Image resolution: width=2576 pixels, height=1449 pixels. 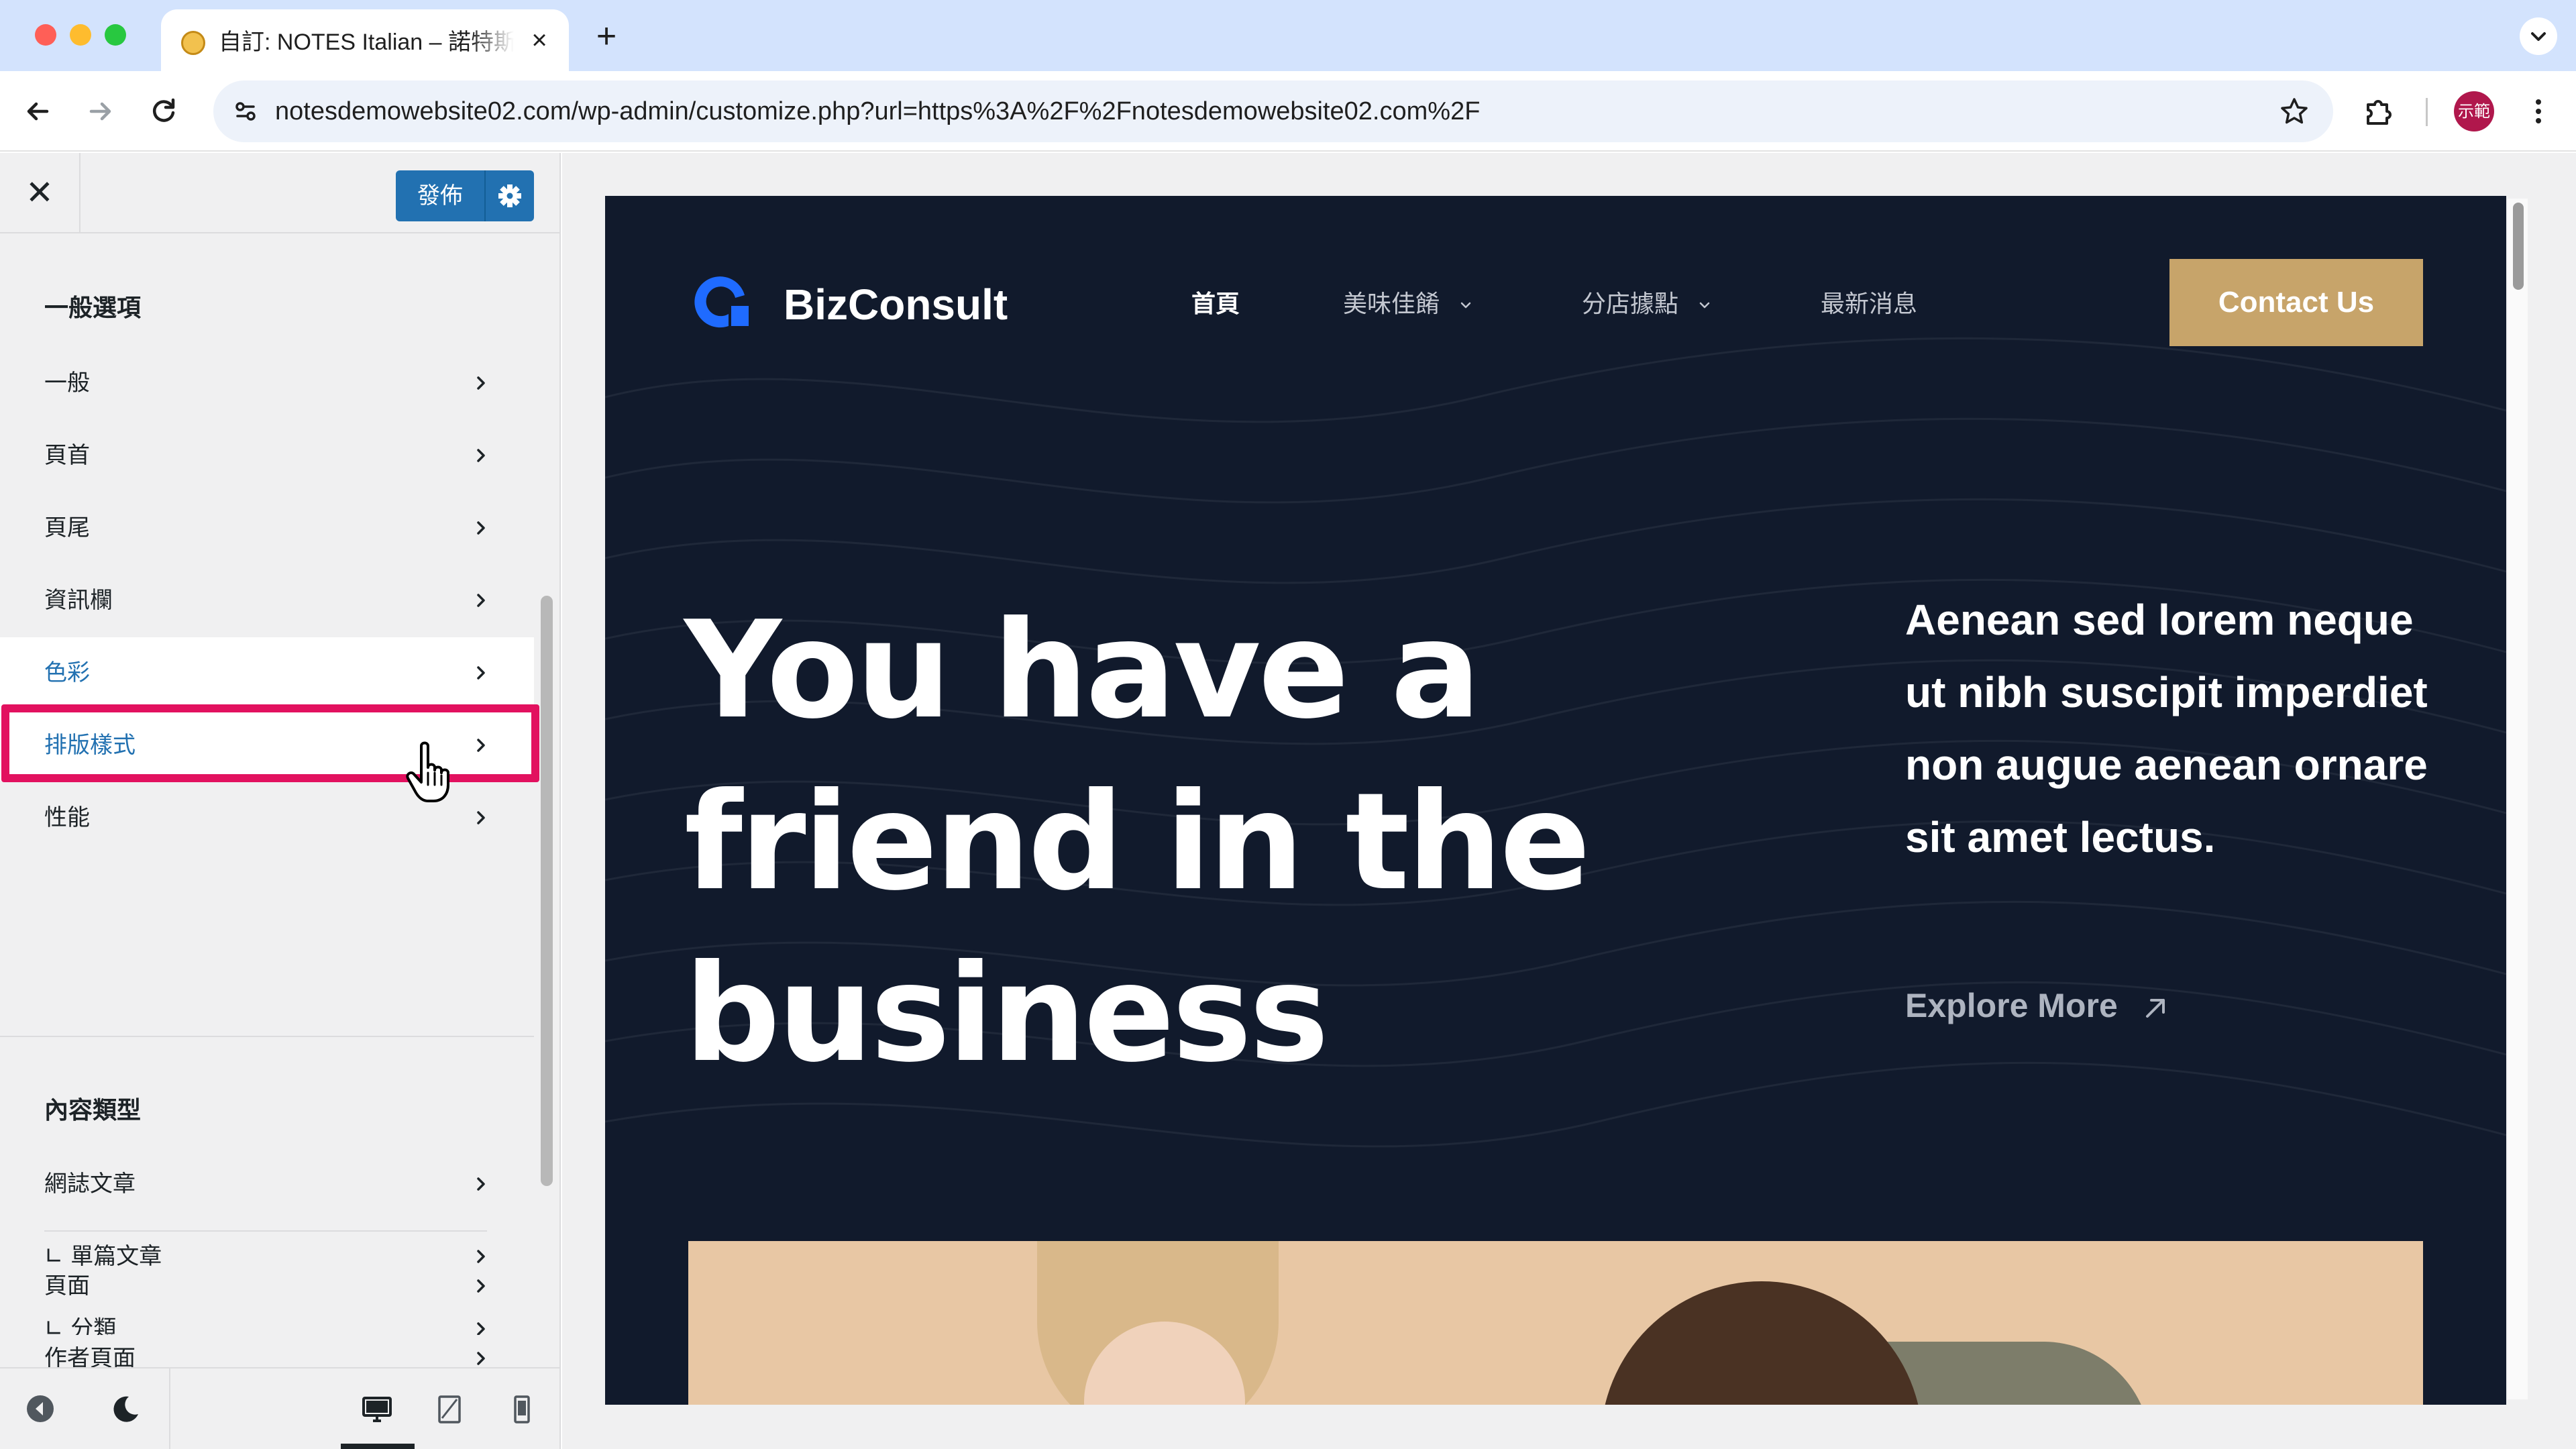 I want to click on menu-item-performance: 性能, so click(x=267, y=817).